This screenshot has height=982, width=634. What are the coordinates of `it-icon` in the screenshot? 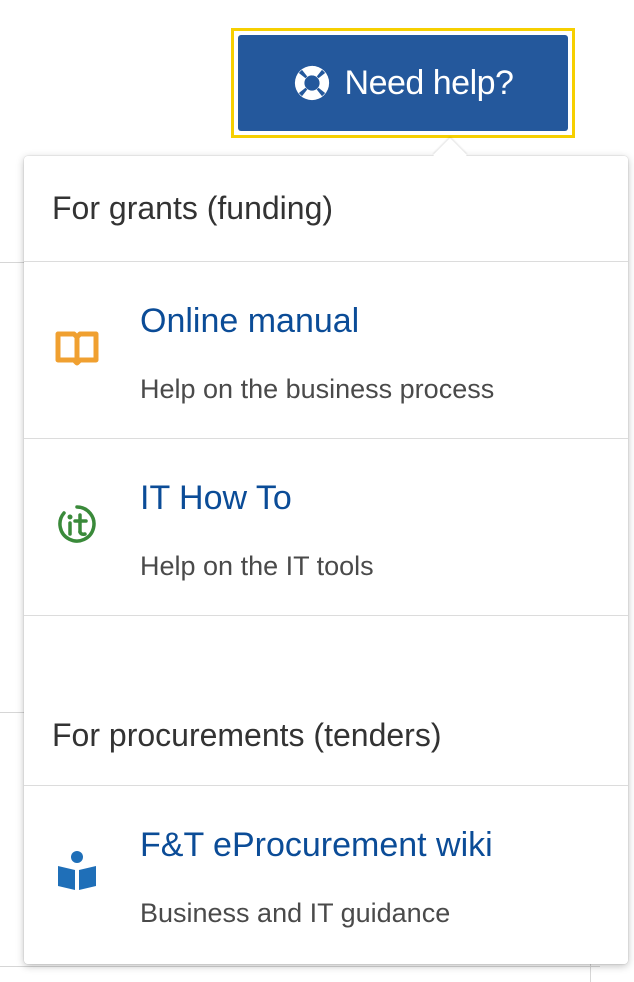 It's located at (77, 524).